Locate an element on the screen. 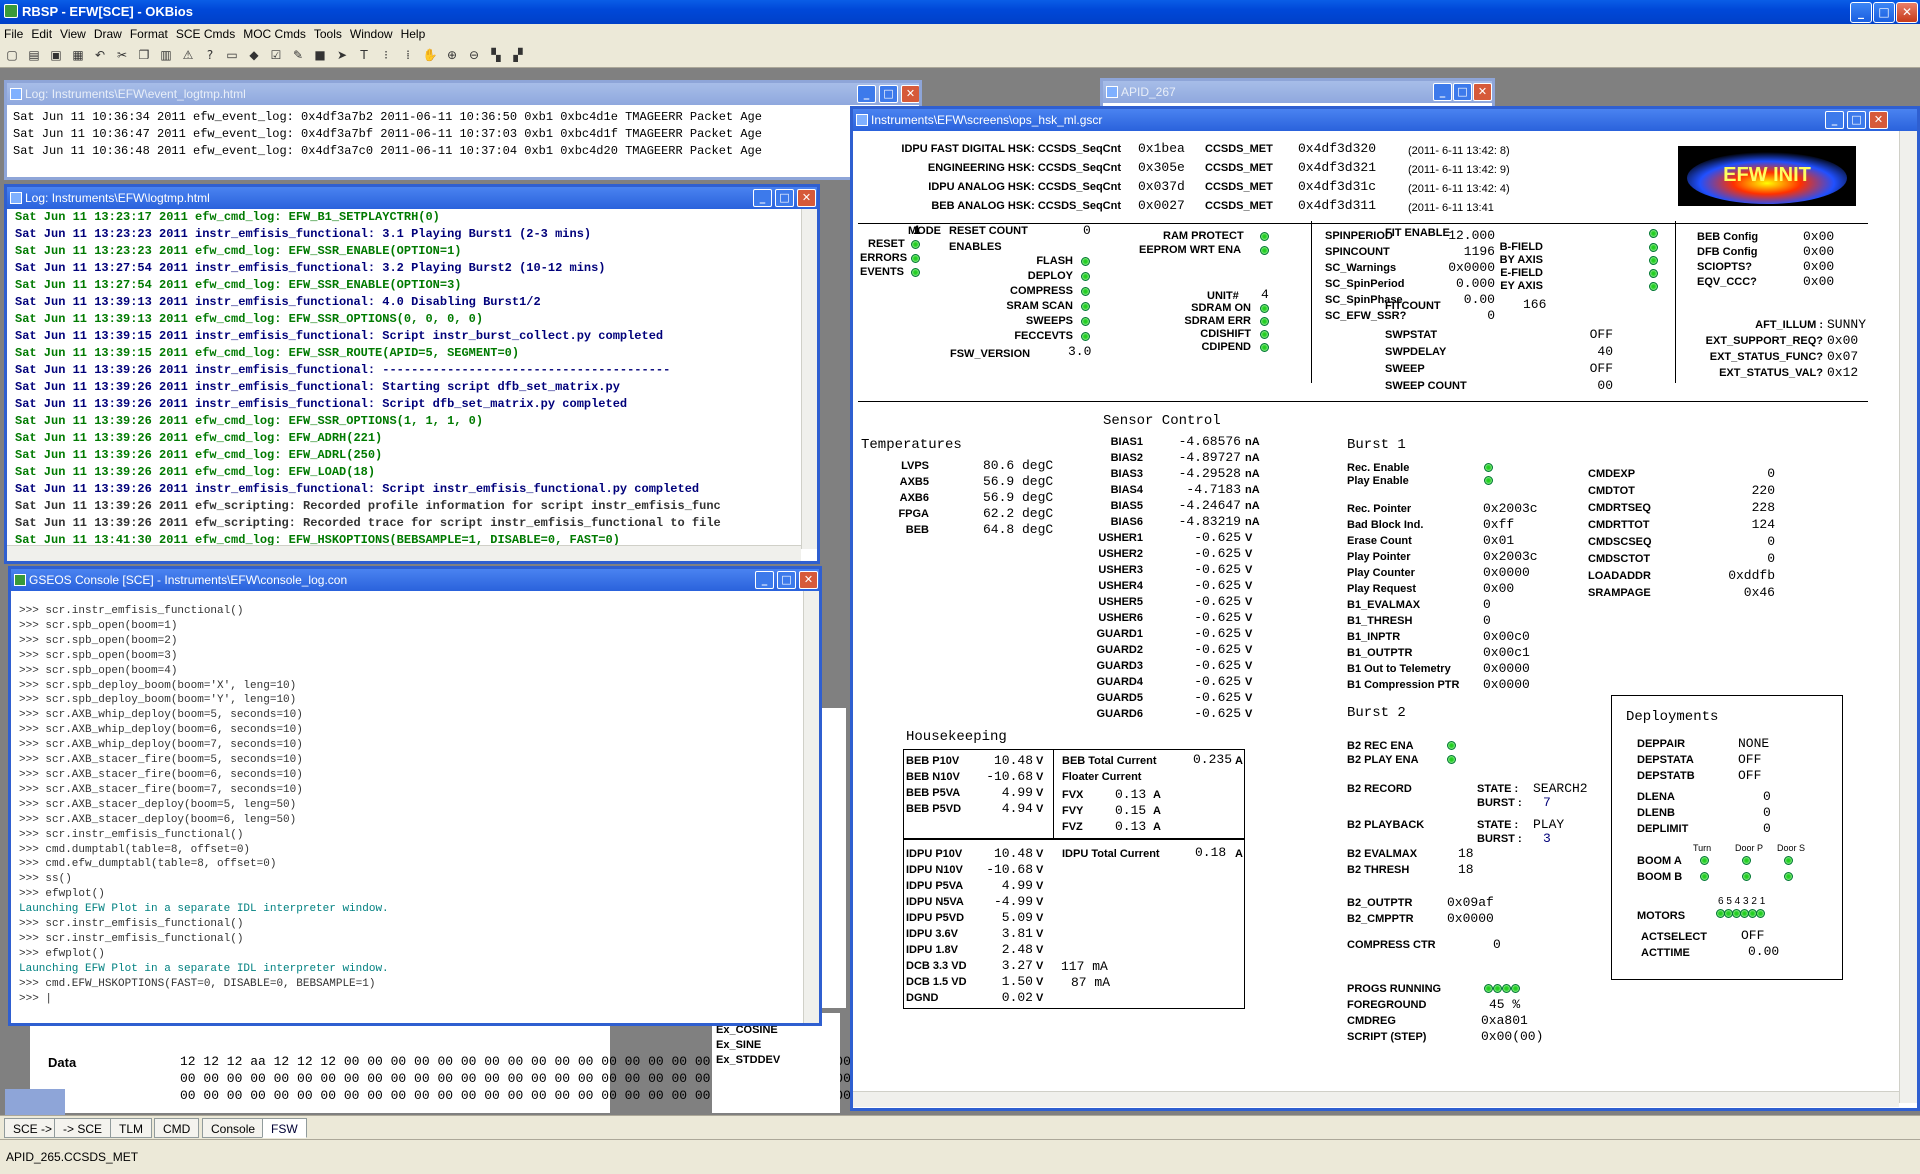 The image size is (1920, 1174). behind-side-panel: Ex_COSINE Ex_SINE Ex_STDDEV is located at coordinates (776, 1063).